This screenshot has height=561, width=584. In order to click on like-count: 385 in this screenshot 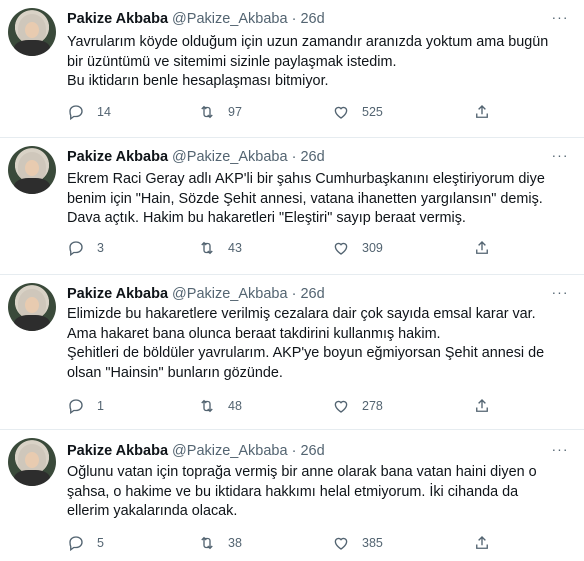, I will do `click(372, 543)`.